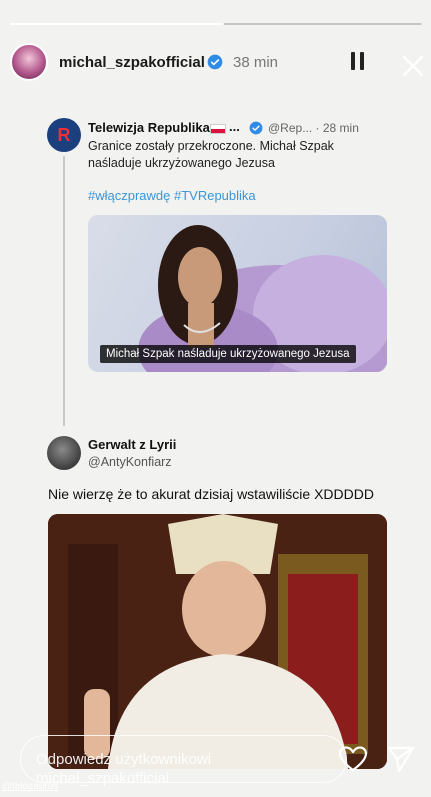 The image size is (431, 797). Describe the element at coordinates (401, 759) in the screenshot. I see `send-icon` at that location.